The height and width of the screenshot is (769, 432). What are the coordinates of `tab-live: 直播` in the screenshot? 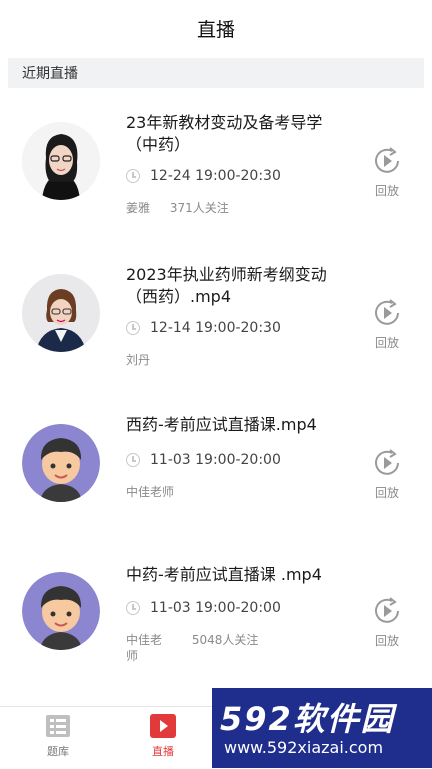 It's located at (163, 736).